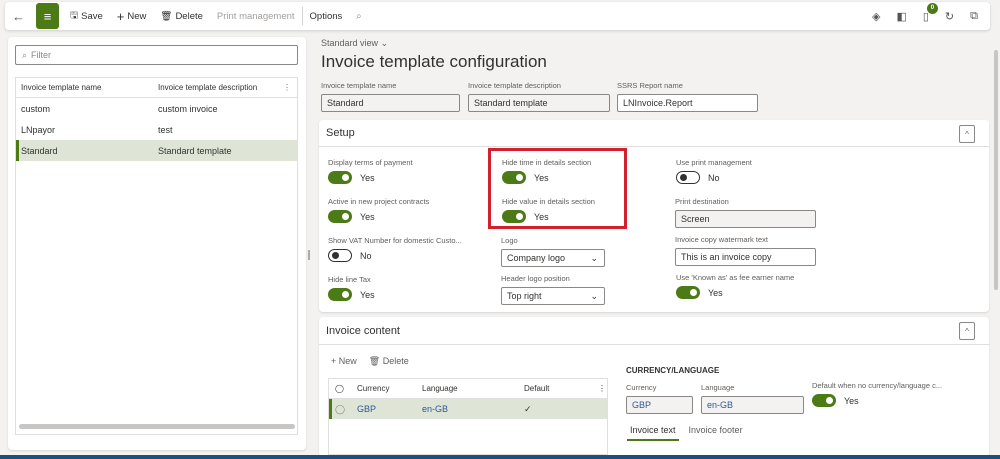 This screenshot has height=459, width=1000. I want to click on vertical-scrollbar, so click(996, 170).